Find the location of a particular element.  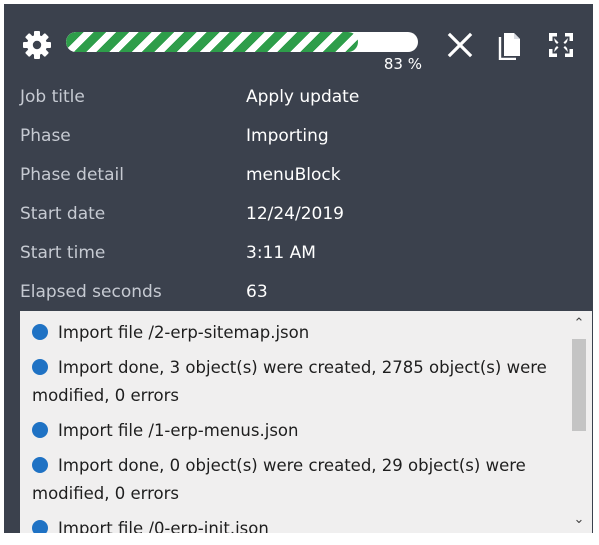

copy-icon is located at coordinates (509, 47).